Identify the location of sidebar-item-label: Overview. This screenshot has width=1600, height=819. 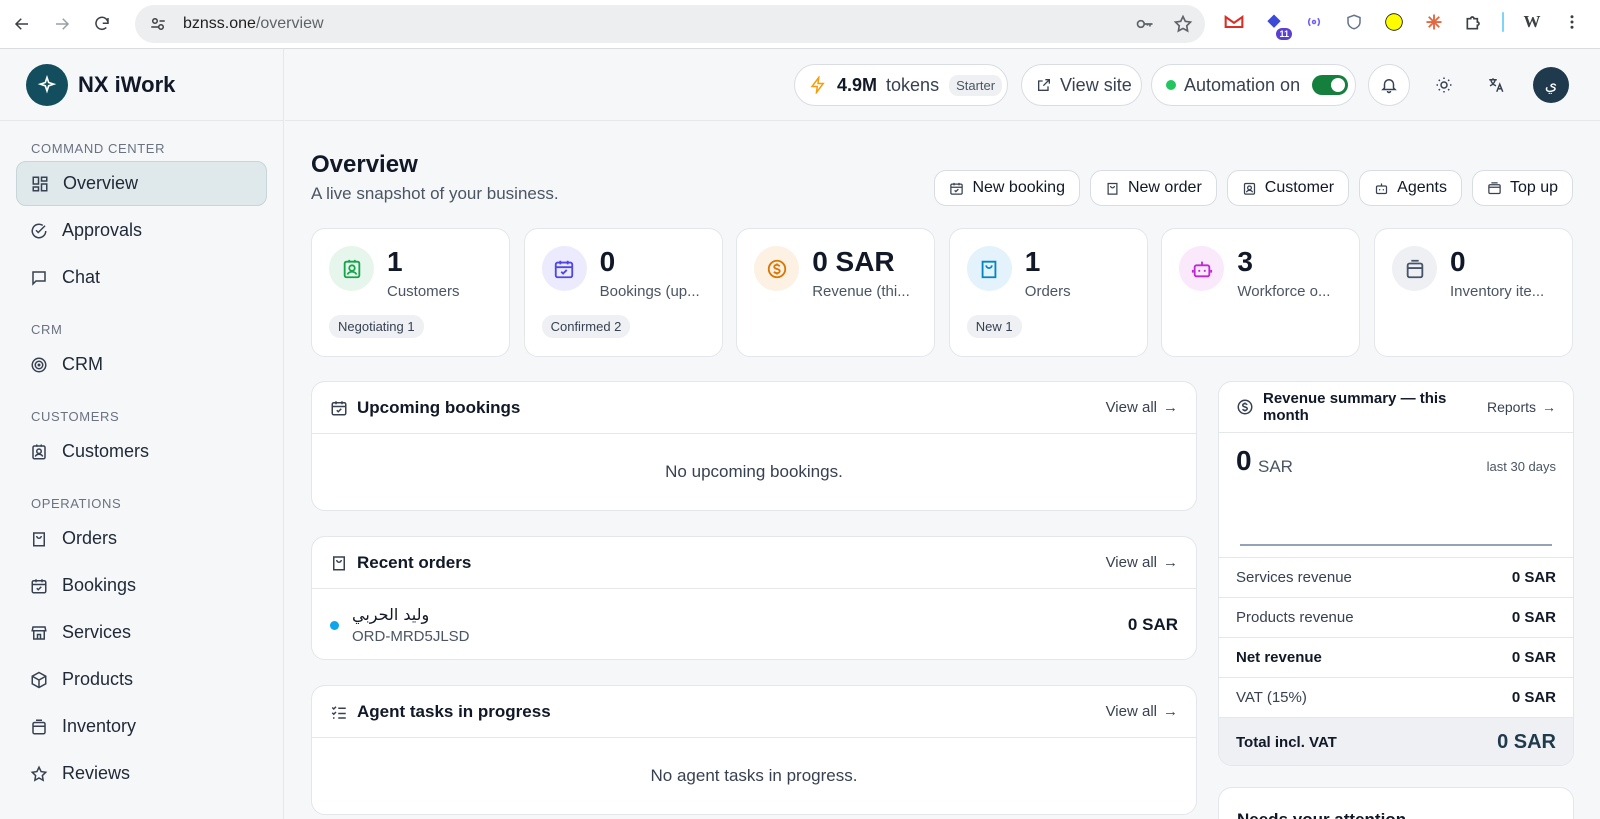
(101, 183).